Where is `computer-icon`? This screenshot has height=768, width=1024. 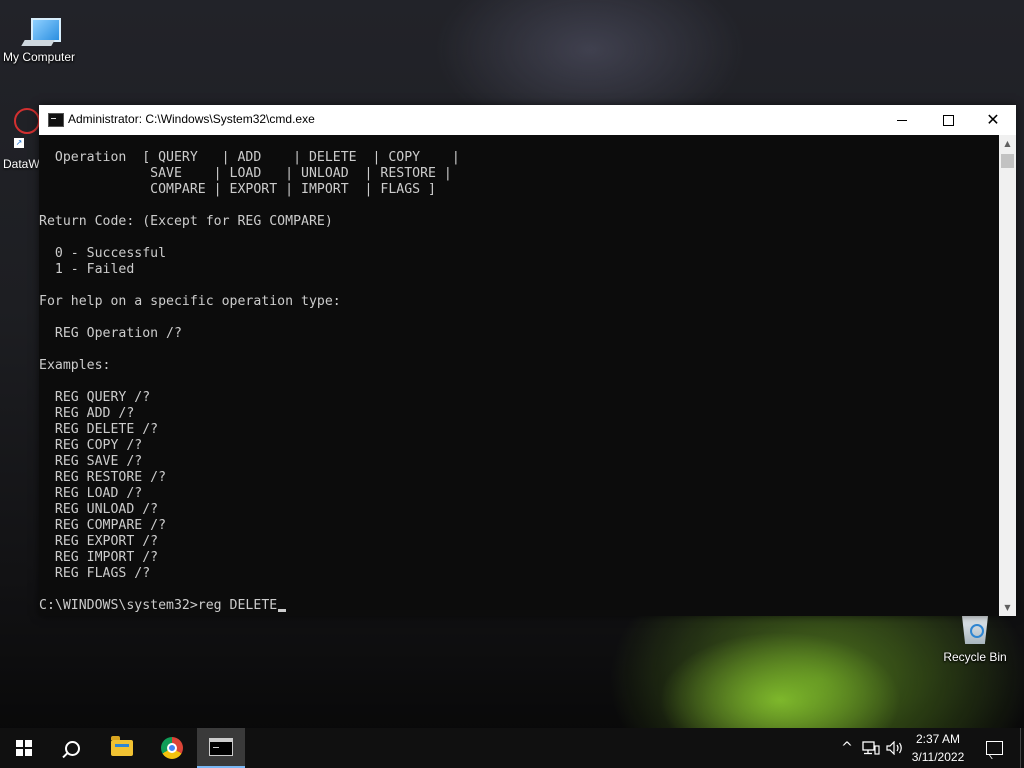 computer-icon is located at coordinates (39, 28).